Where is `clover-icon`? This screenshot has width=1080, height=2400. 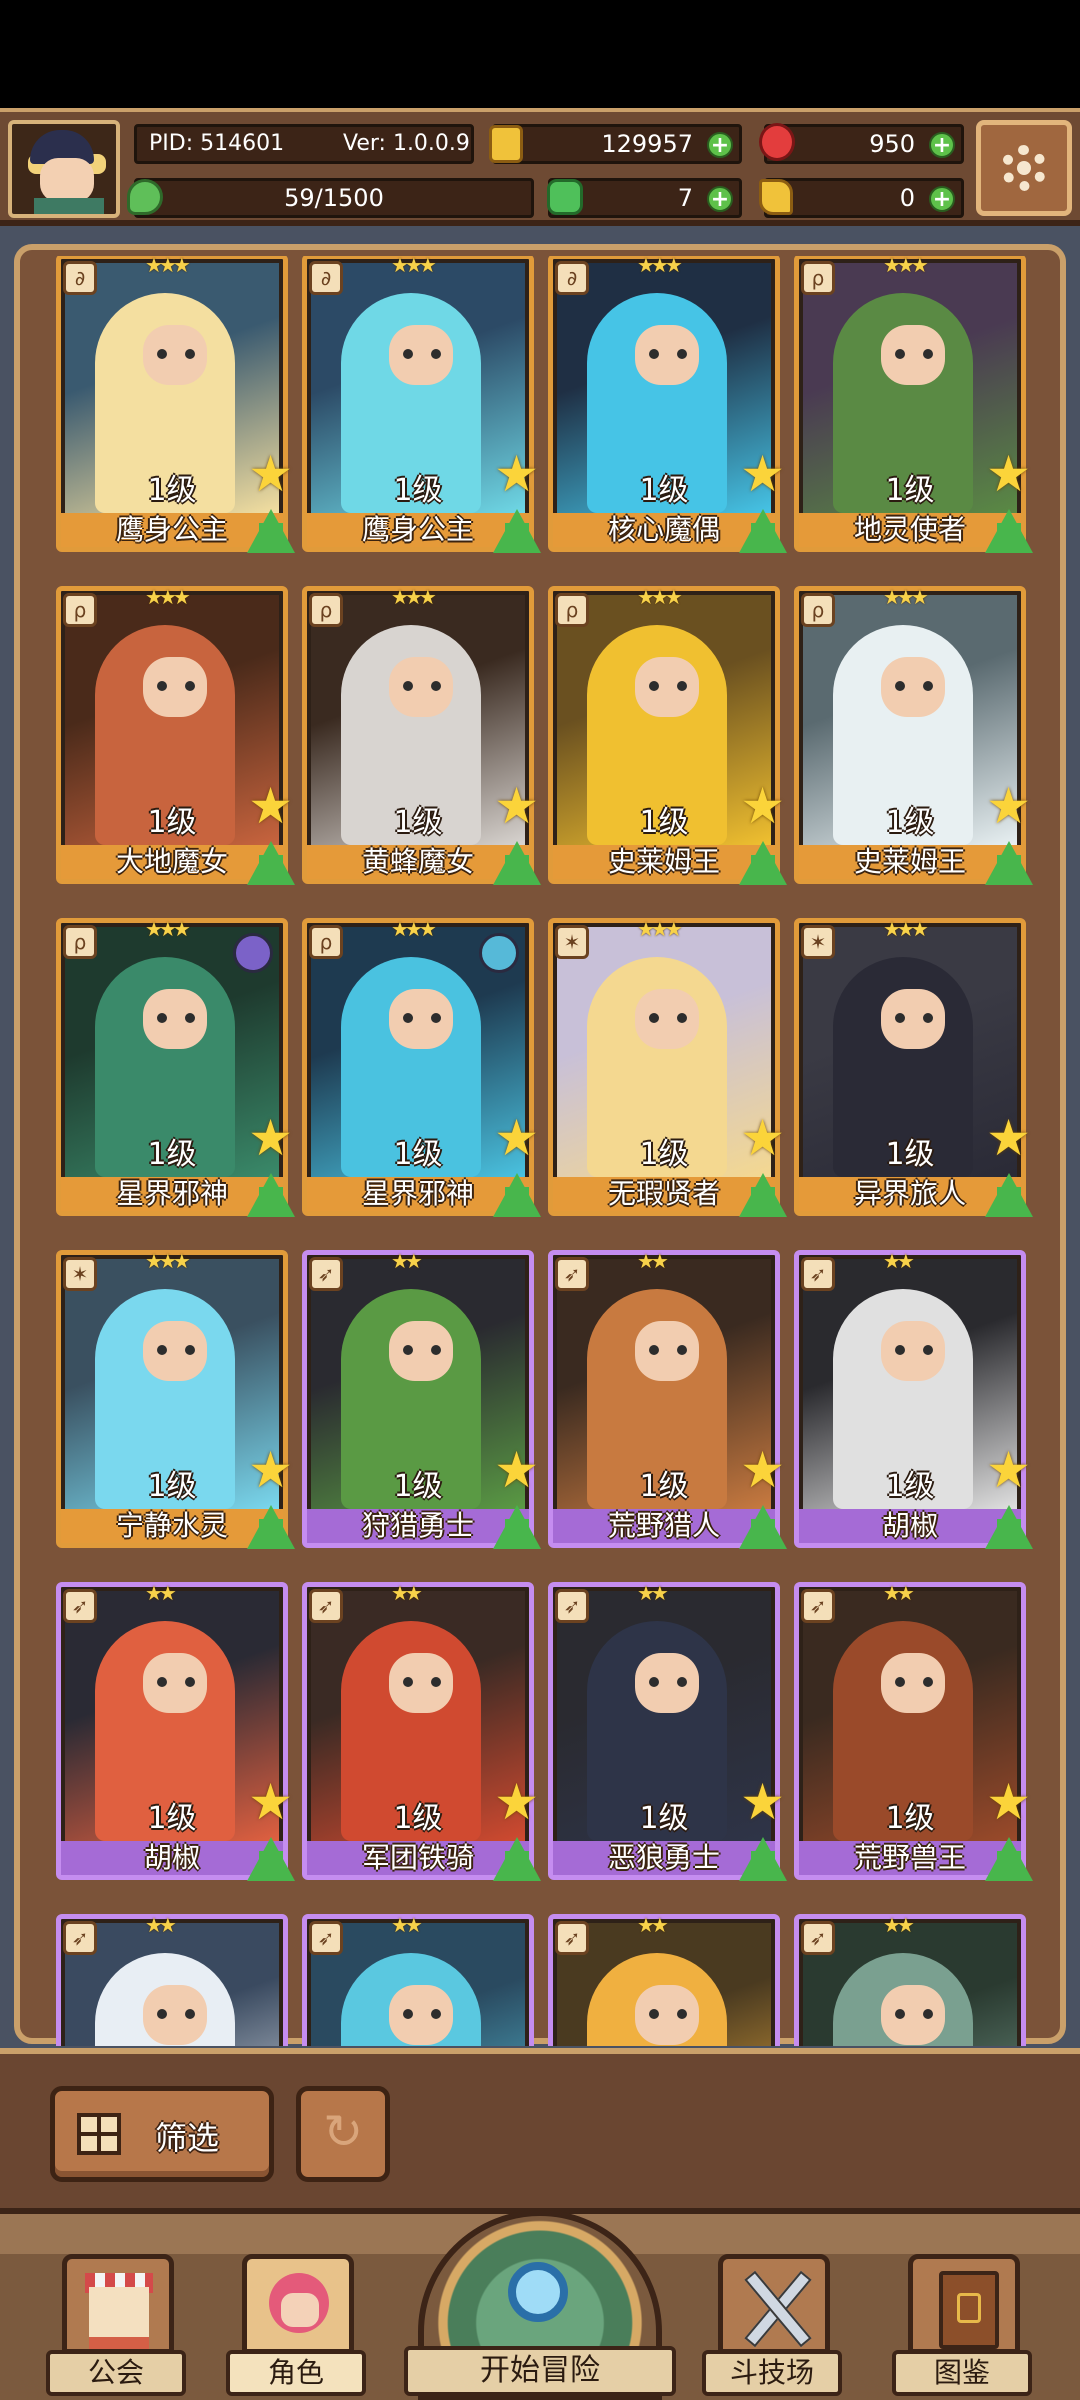 clover-icon is located at coordinates (565, 197).